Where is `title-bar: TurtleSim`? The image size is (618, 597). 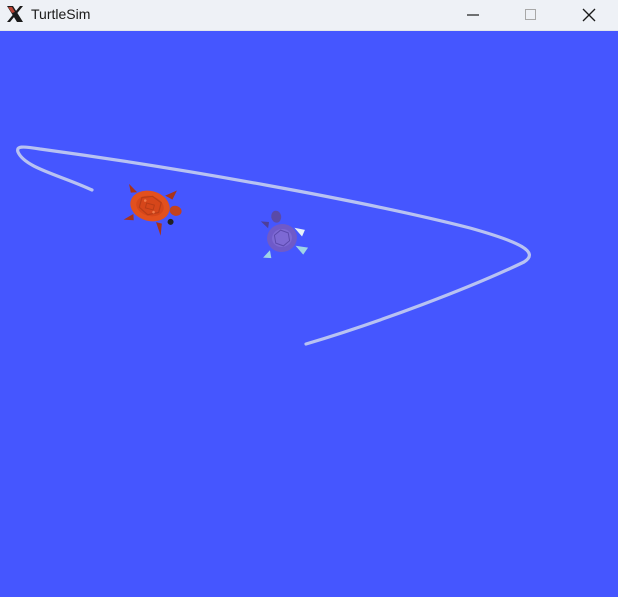
title-bar: TurtleSim is located at coordinates (309, 15).